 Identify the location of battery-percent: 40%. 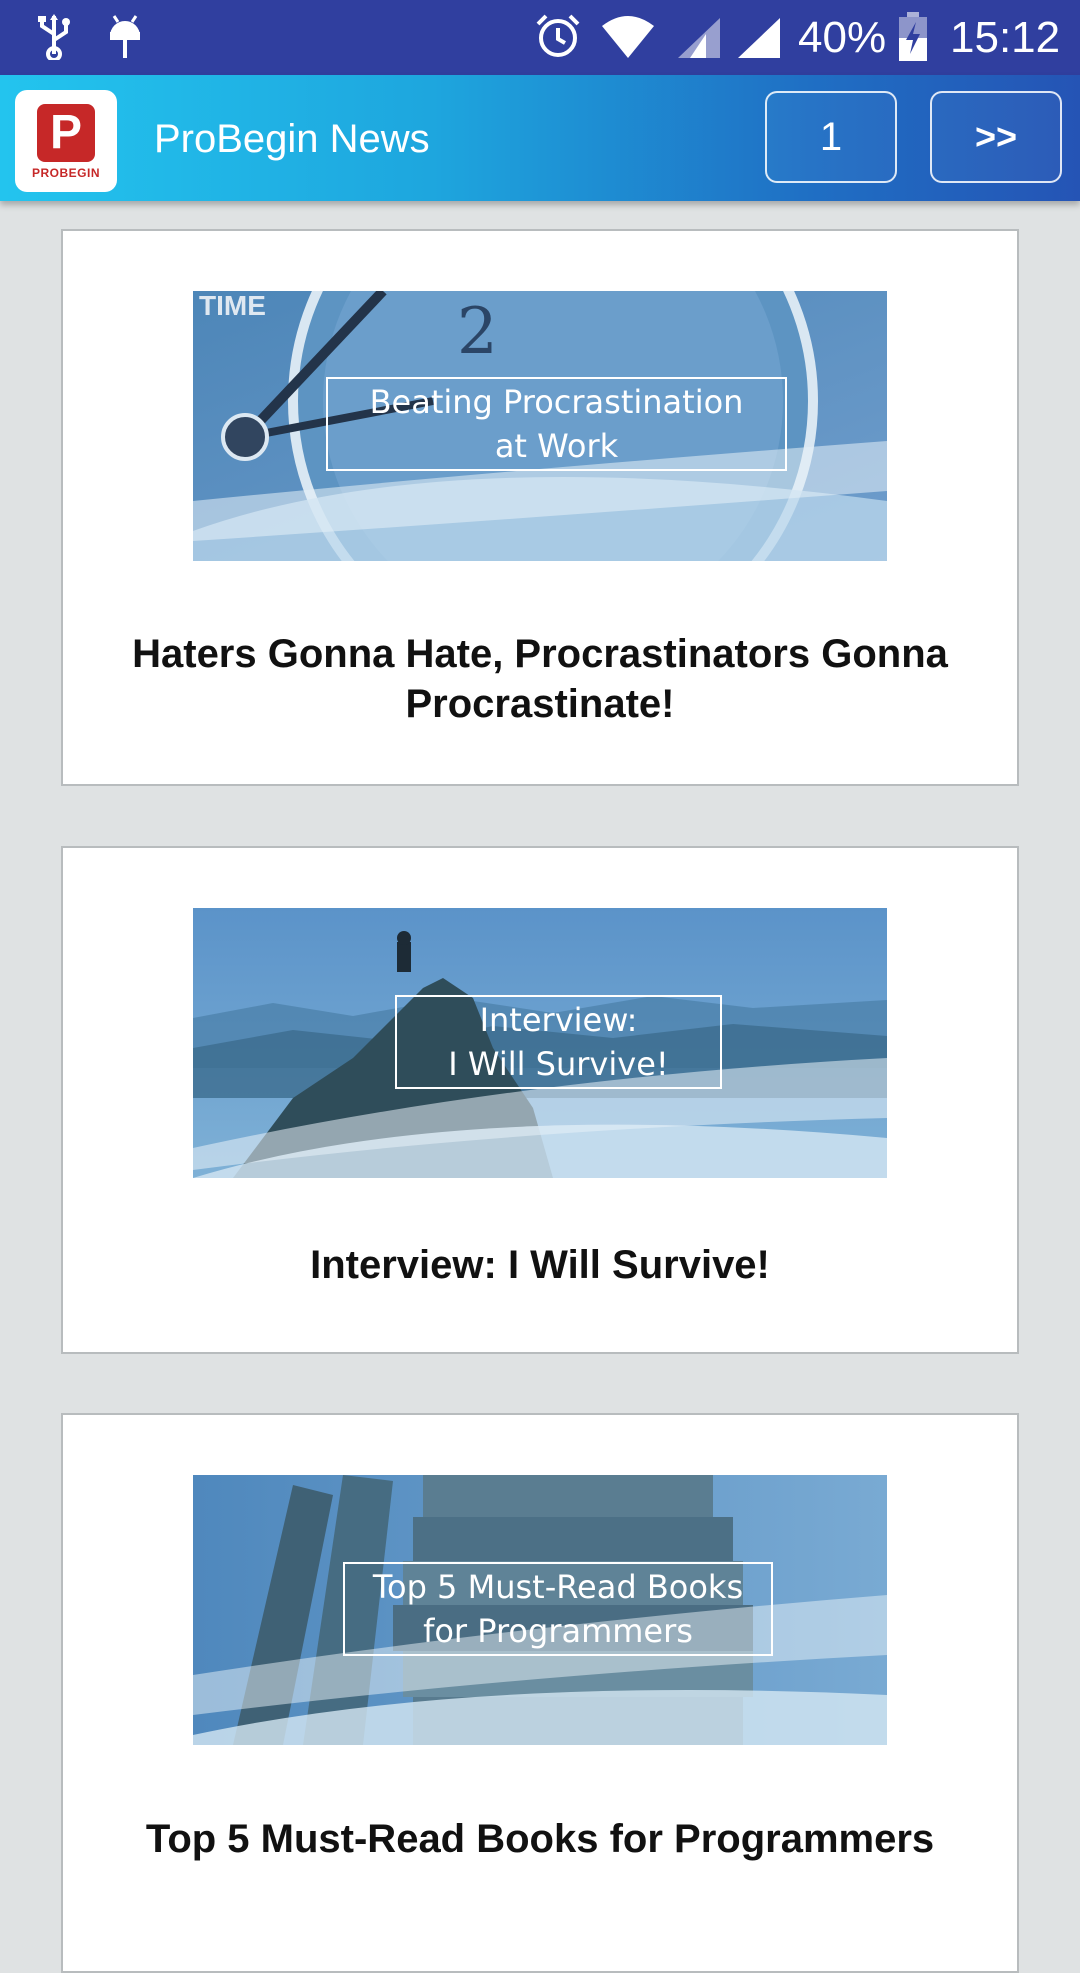
(842, 37).